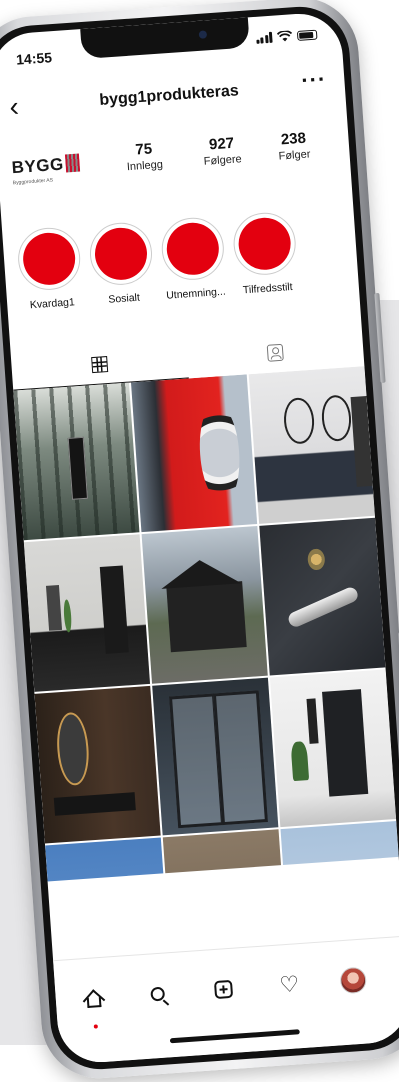 This screenshot has width=399, height=1082. I want to click on grid-post-cabin, so click(204, 604).